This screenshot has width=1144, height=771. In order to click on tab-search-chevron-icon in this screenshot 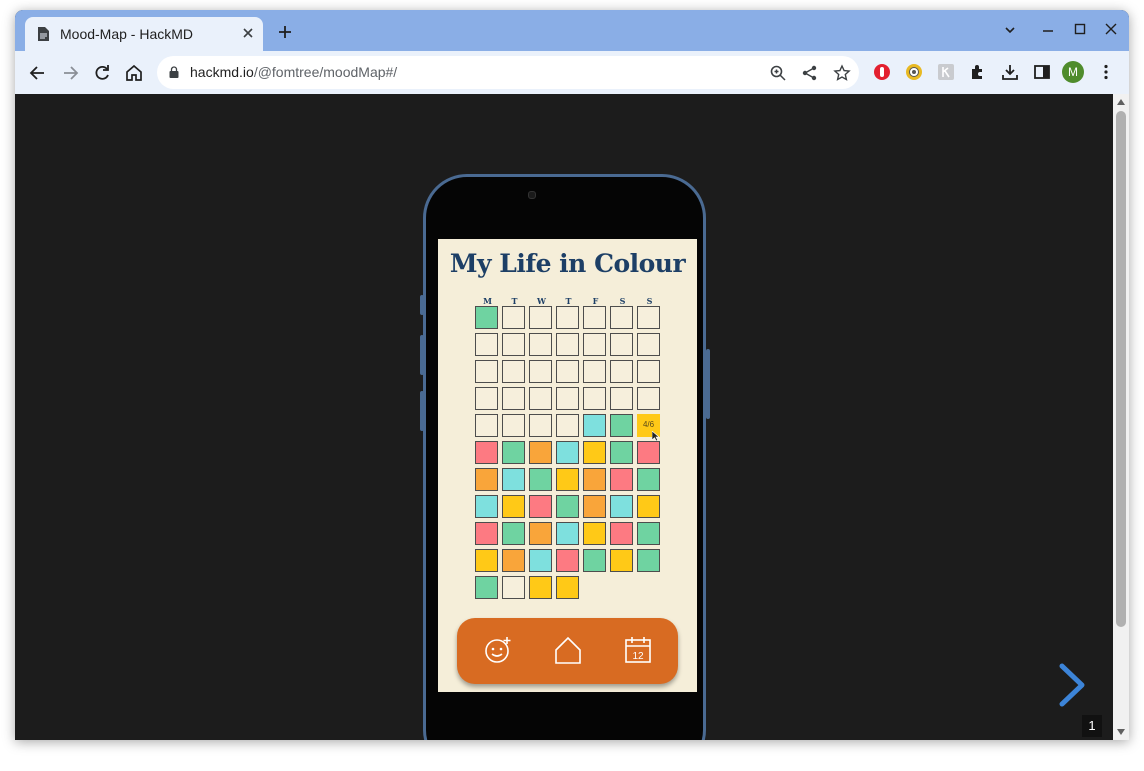, I will do `click(1010, 30)`.